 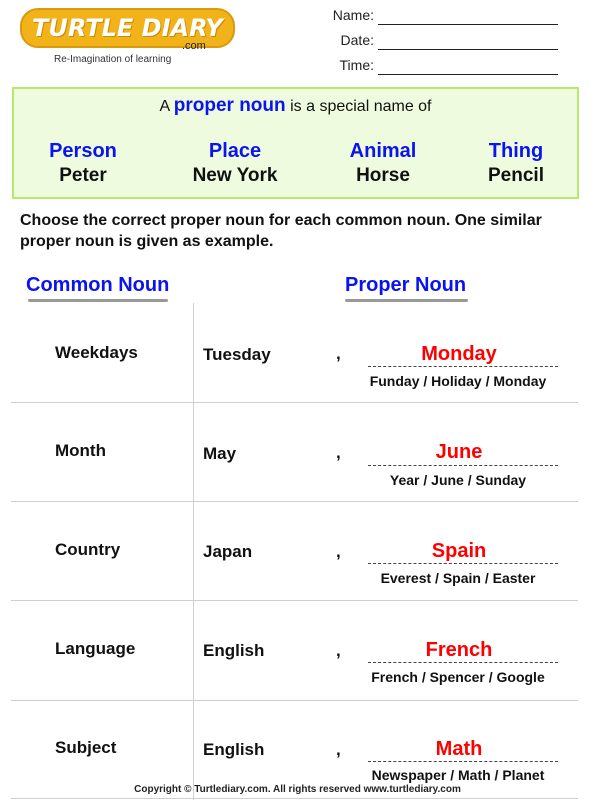 What do you see at coordinates (406, 300) in the screenshot?
I see `proper-noun-underline` at bounding box center [406, 300].